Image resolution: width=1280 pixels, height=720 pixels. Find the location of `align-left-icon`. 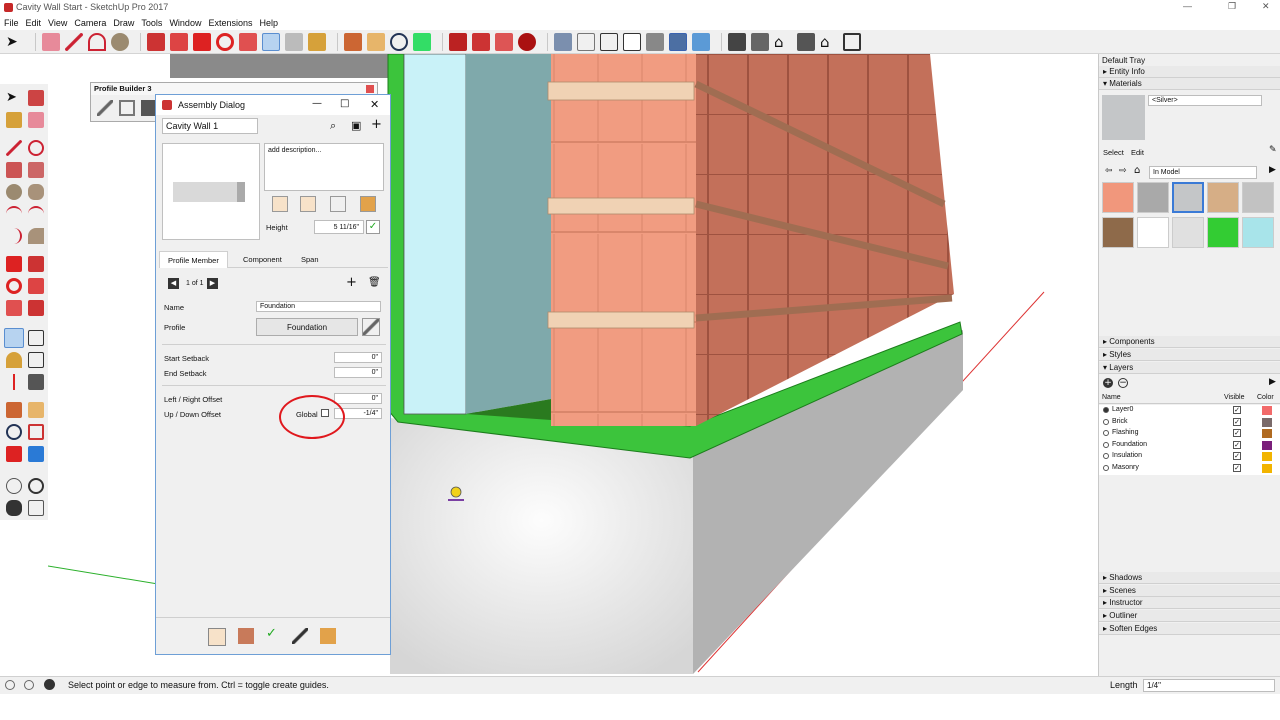

align-left-icon is located at coordinates (280, 204).